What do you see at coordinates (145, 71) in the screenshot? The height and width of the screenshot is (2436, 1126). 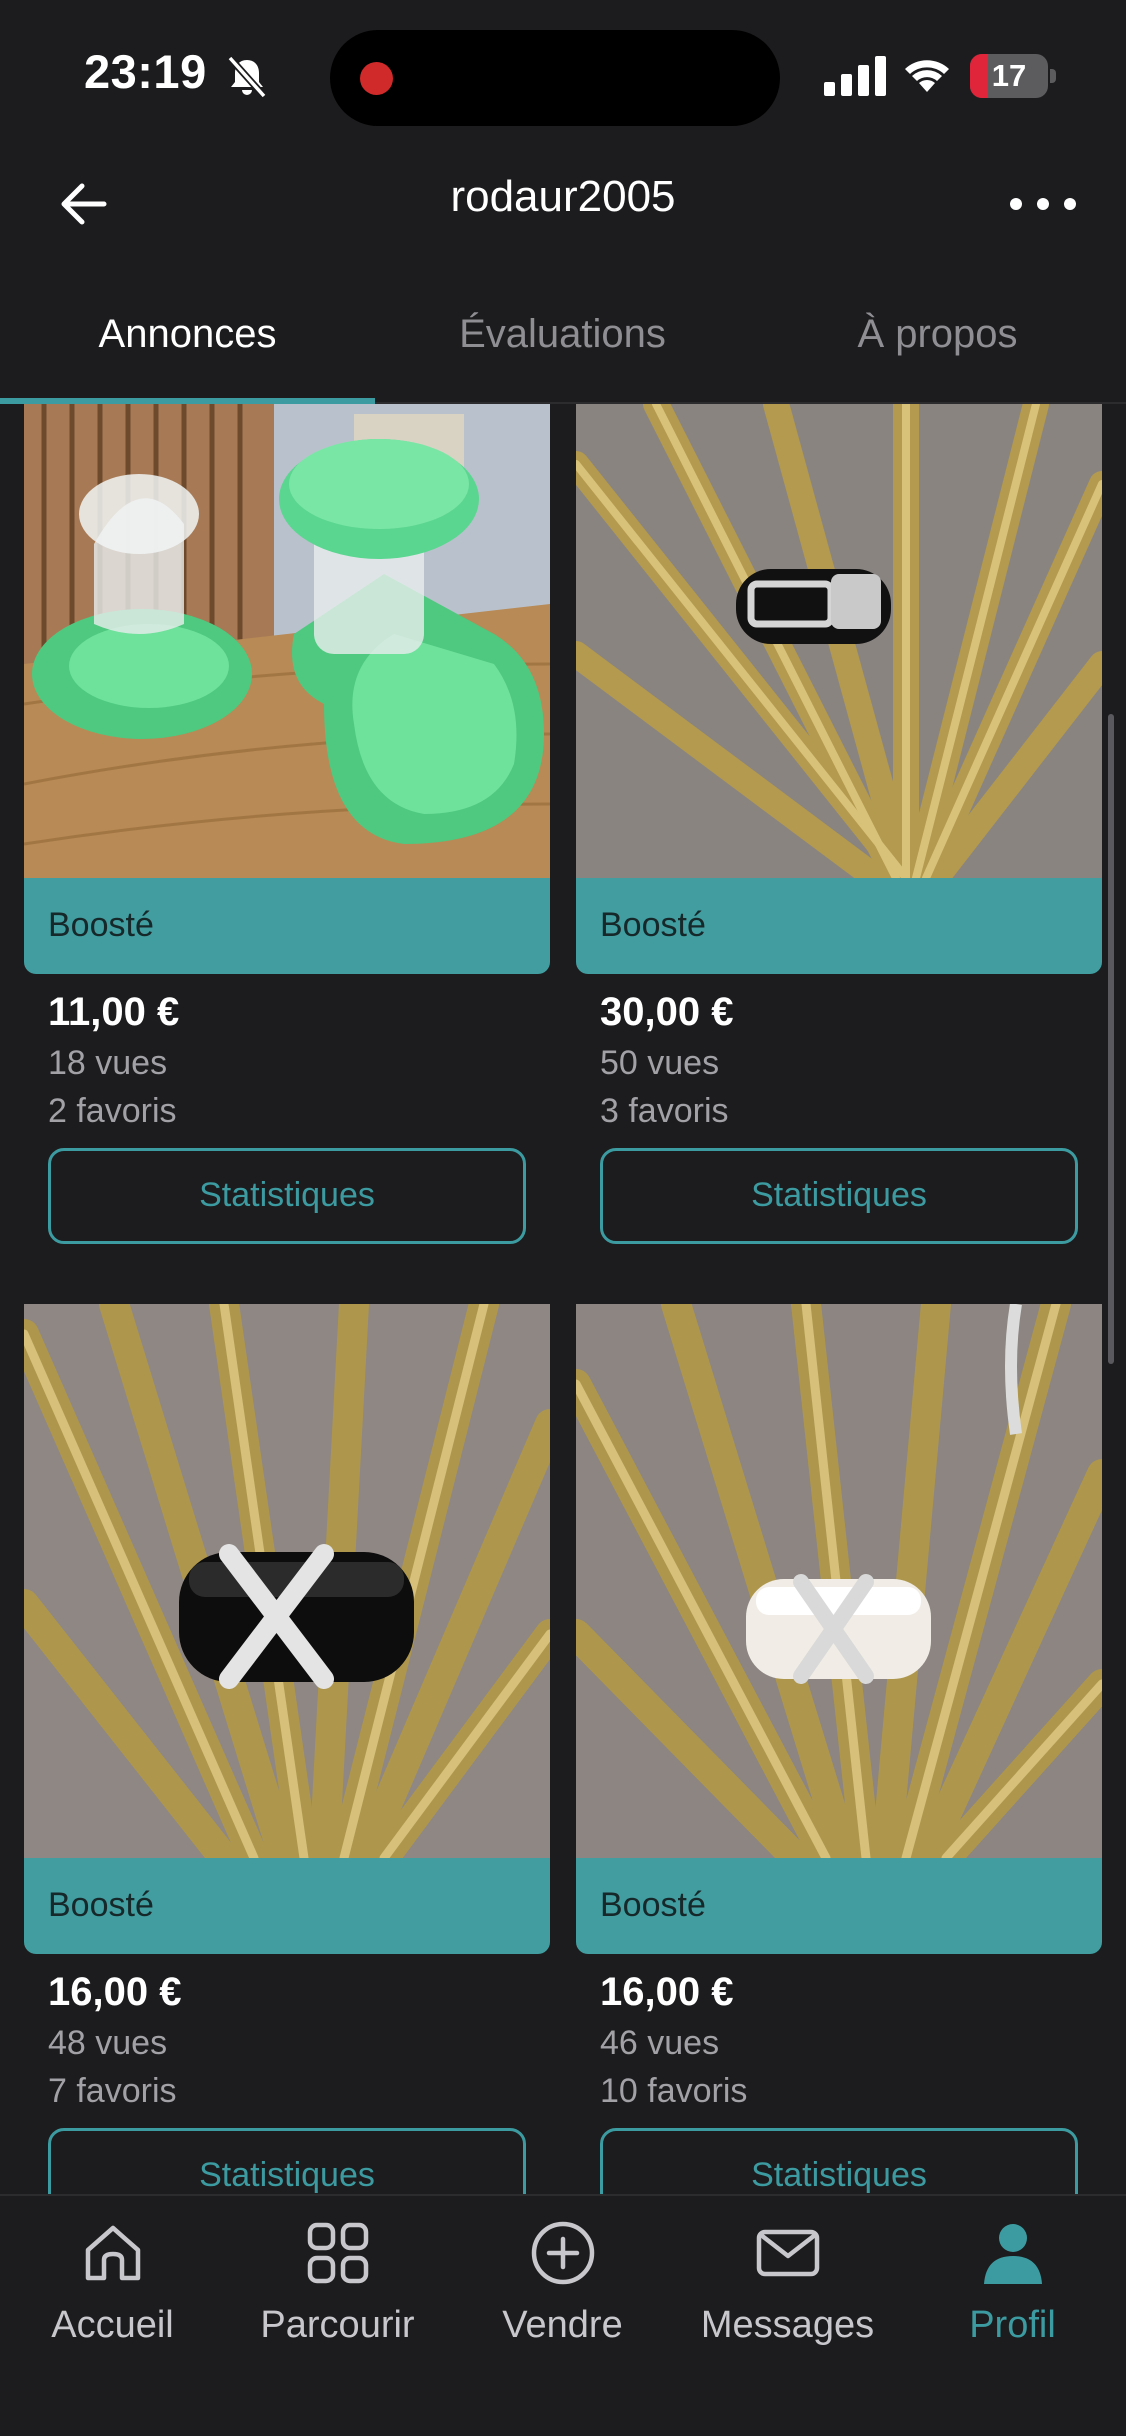 I see `status-time: 23:19` at bounding box center [145, 71].